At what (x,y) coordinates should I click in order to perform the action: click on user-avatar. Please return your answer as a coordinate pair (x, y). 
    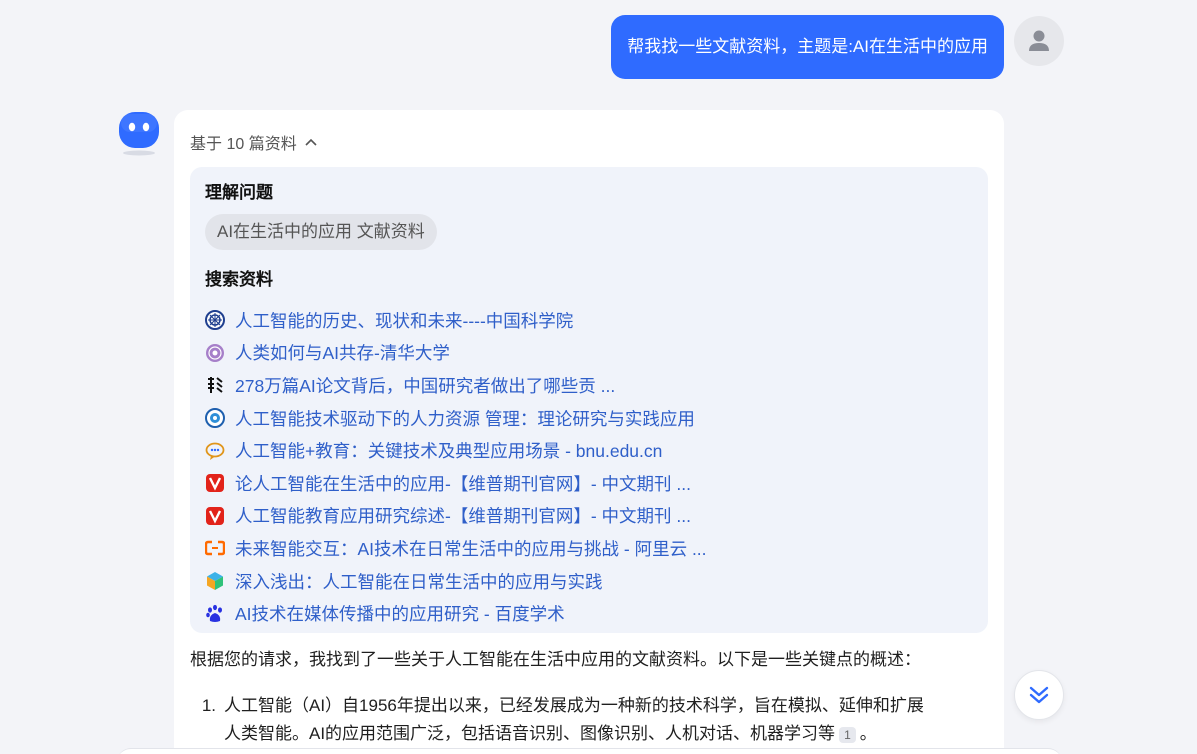
    Looking at the image, I should click on (1039, 41).